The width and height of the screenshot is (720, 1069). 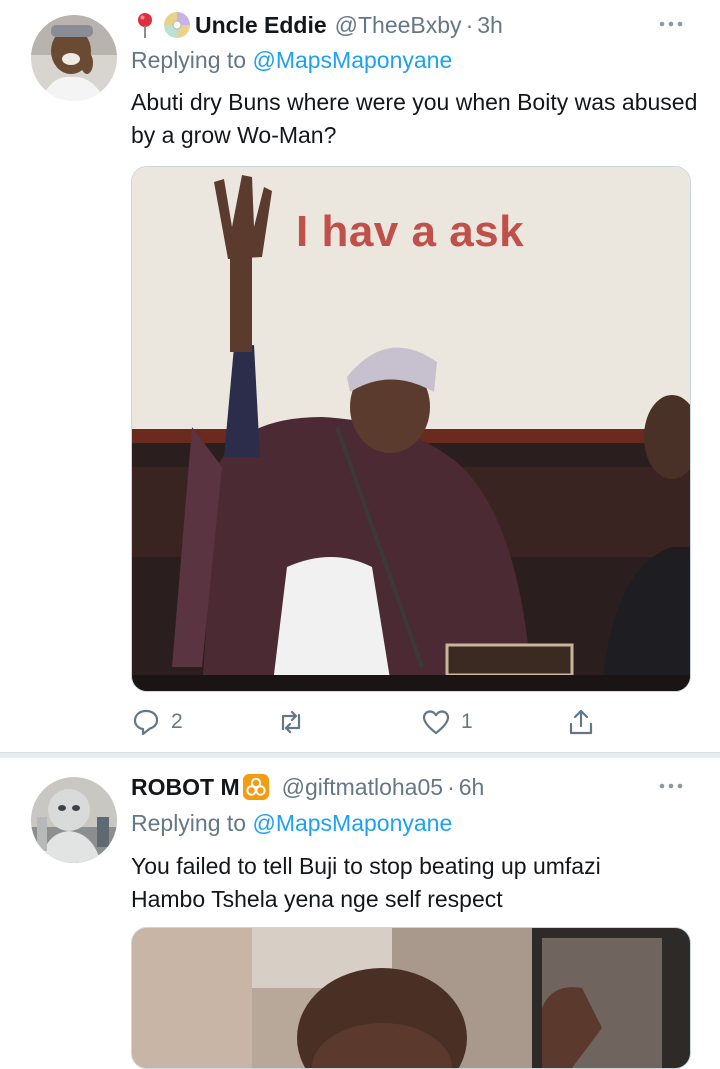 What do you see at coordinates (145, 25) in the screenshot?
I see `round-pushpin-icon` at bounding box center [145, 25].